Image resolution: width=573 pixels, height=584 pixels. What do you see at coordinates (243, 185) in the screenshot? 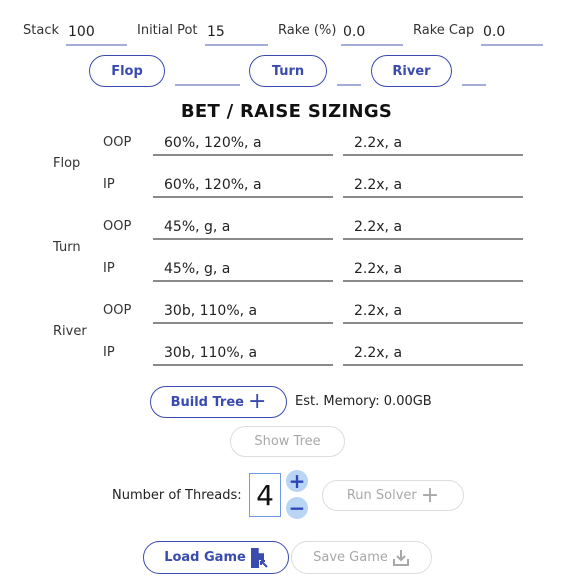
I see `flop-ip-bet-input: 60%, 120%, a` at bounding box center [243, 185].